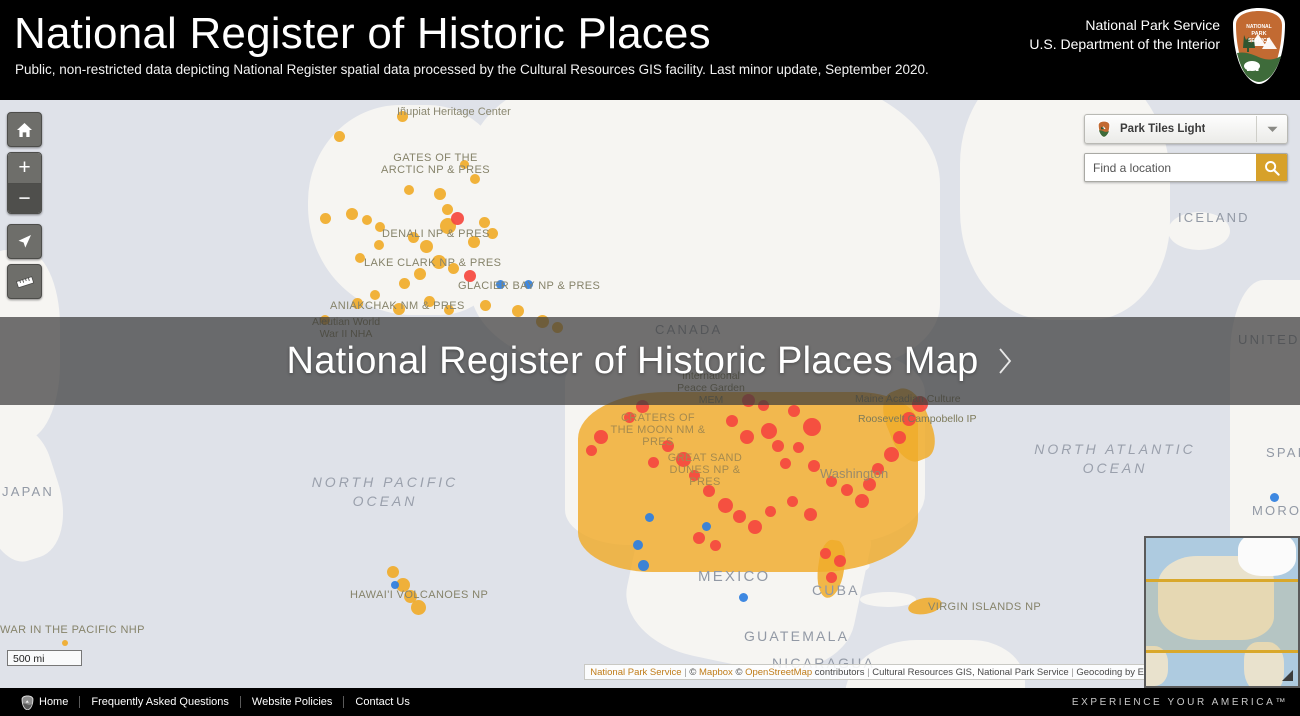 Image resolution: width=1300 pixels, height=716 pixels. Describe the element at coordinates (734, 576) in the screenshot. I see `country-label-mexico: MEXICO` at that location.